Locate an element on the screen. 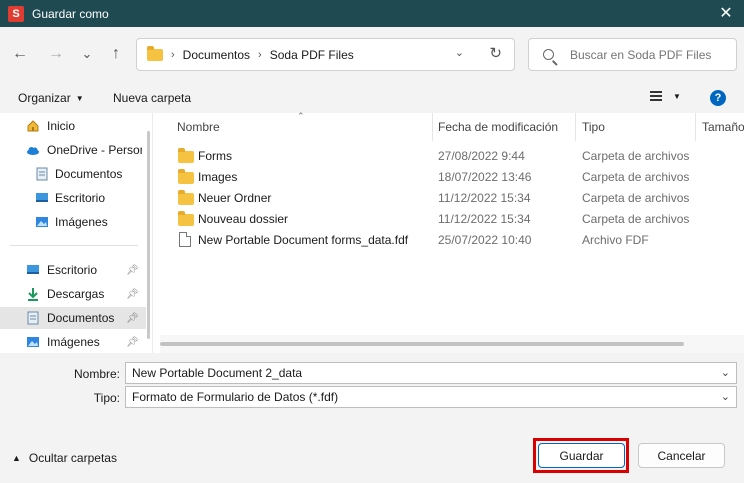  sidebar-item-descargas: Descargas 📌︎ is located at coordinates (73, 294).